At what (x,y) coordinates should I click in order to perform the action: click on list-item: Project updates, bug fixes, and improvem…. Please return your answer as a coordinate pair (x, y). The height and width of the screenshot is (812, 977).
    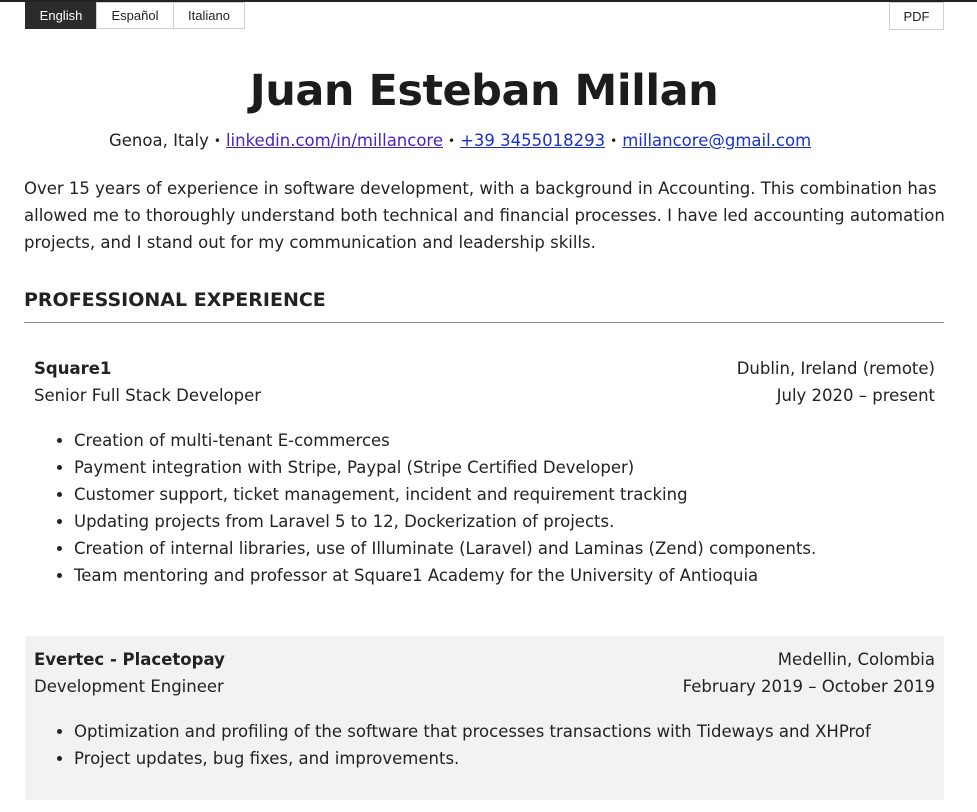
    Looking at the image, I should click on (504, 758).